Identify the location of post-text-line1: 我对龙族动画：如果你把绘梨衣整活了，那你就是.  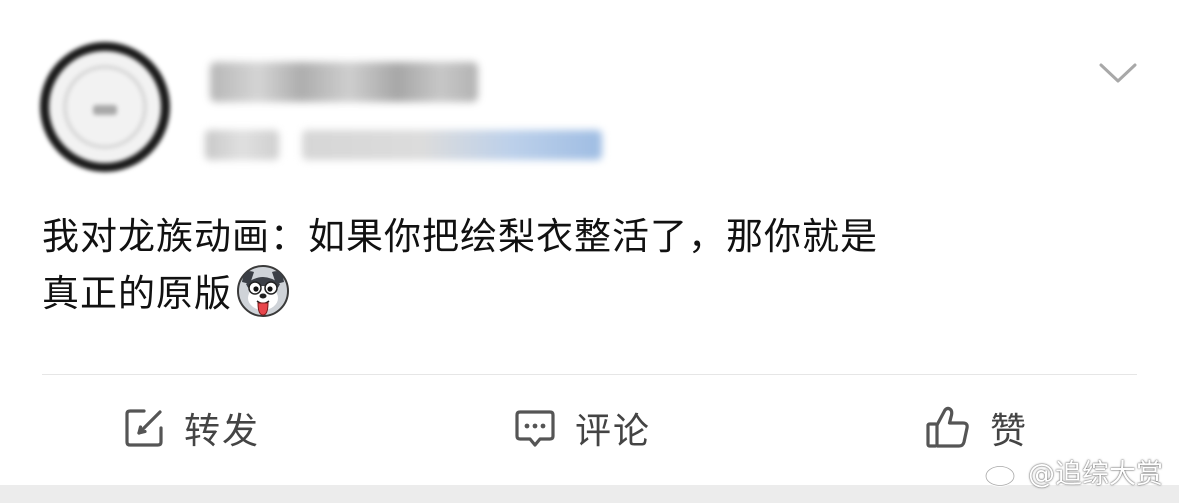
(460, 236).